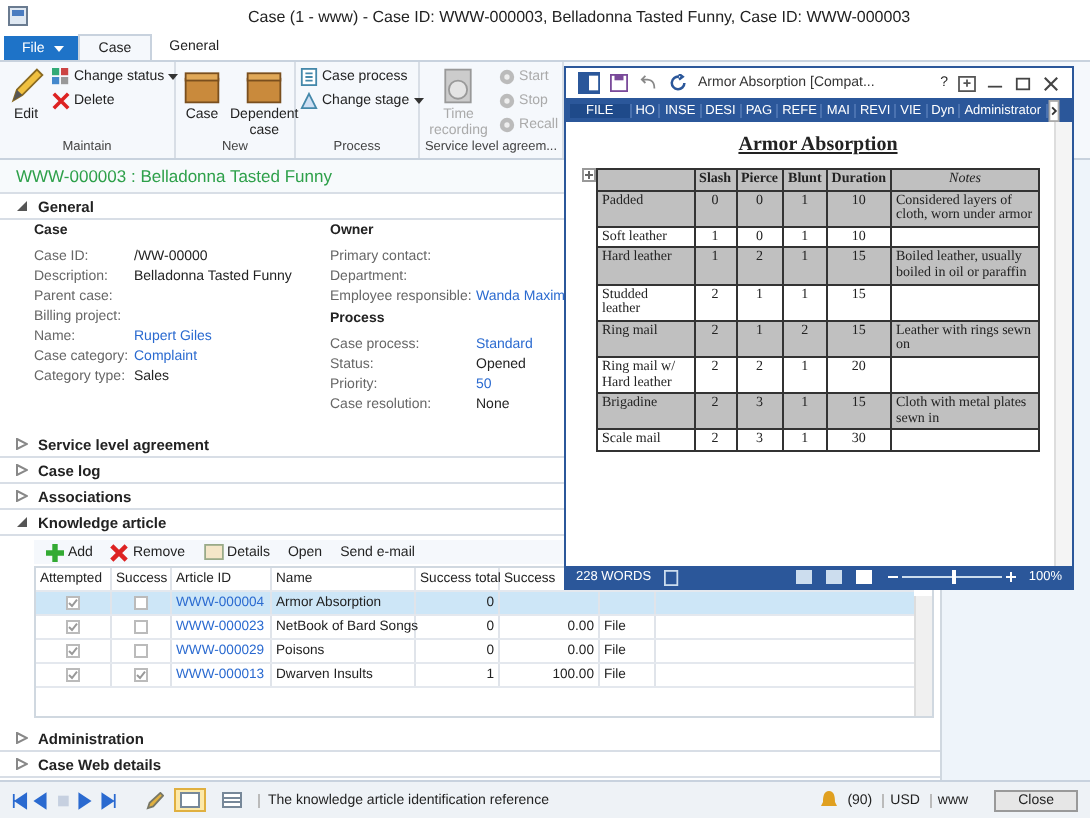 The height and width of the screenshot is (818, 1090). What do you see at coordinates (1011, 577) in the screenshot?
I see `zoom-in-icon` at bounding box center [1011, 577].